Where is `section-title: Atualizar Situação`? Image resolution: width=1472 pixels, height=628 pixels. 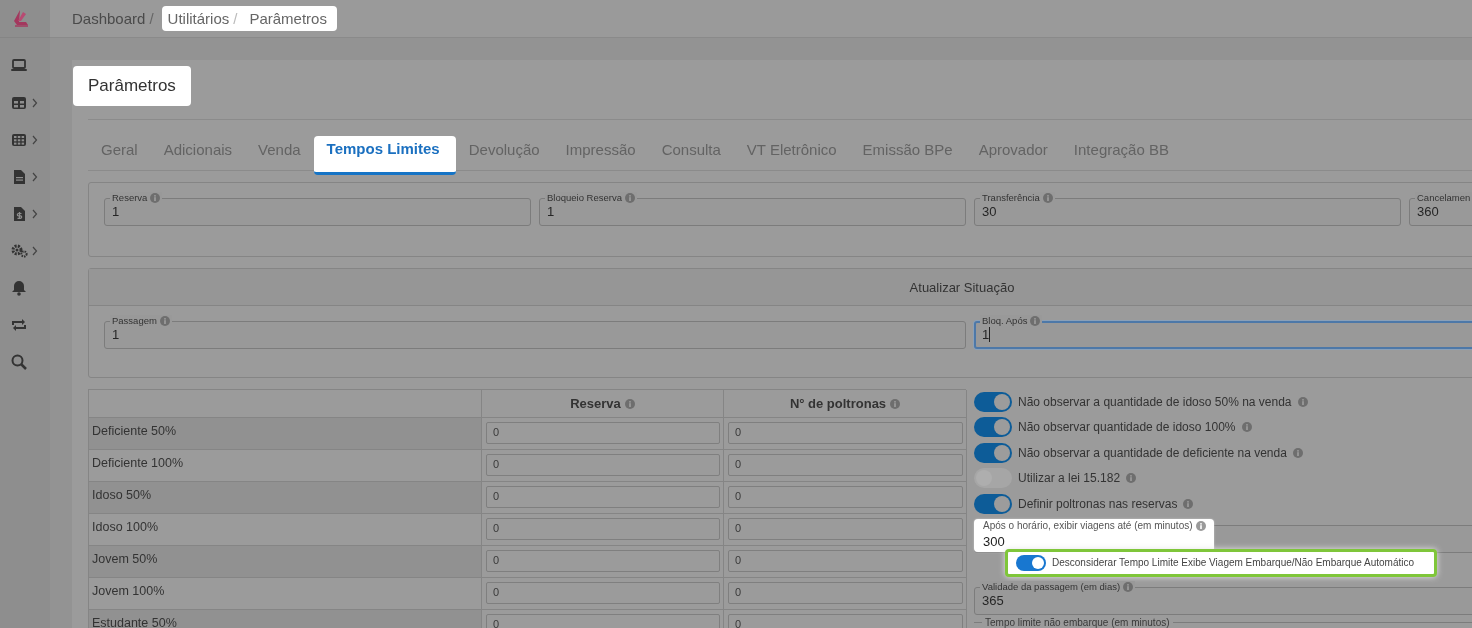 section-title: Atualizar Situação is located at coordinates (962, 287).